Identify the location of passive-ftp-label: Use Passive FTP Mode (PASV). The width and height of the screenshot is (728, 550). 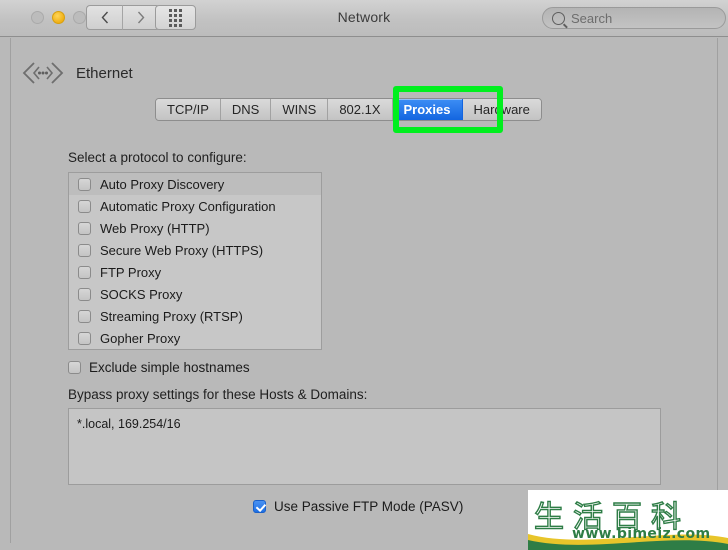
(369, 506).